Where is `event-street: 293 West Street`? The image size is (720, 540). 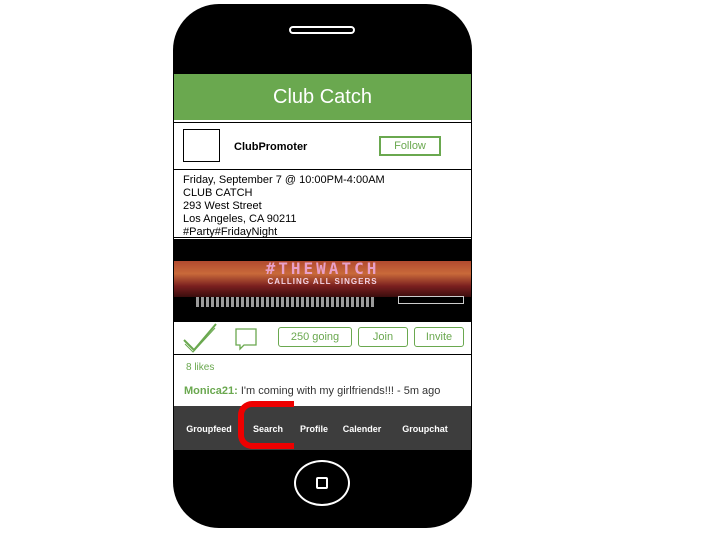
event-street: 293 West Street is located at coordinates (222, 206).